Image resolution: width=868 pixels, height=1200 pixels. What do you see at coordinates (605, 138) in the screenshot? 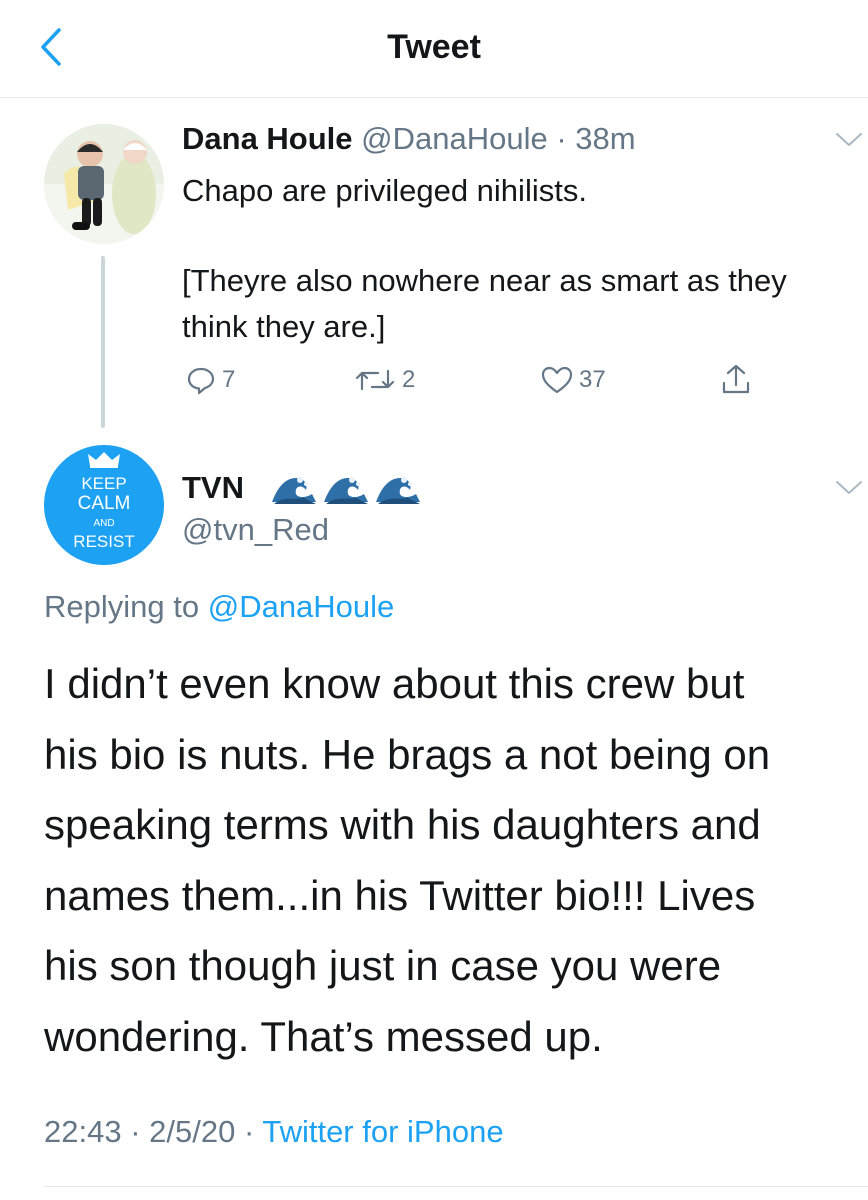
I see `tweet-timestamp: 38m` at bounding box center [605, 138].